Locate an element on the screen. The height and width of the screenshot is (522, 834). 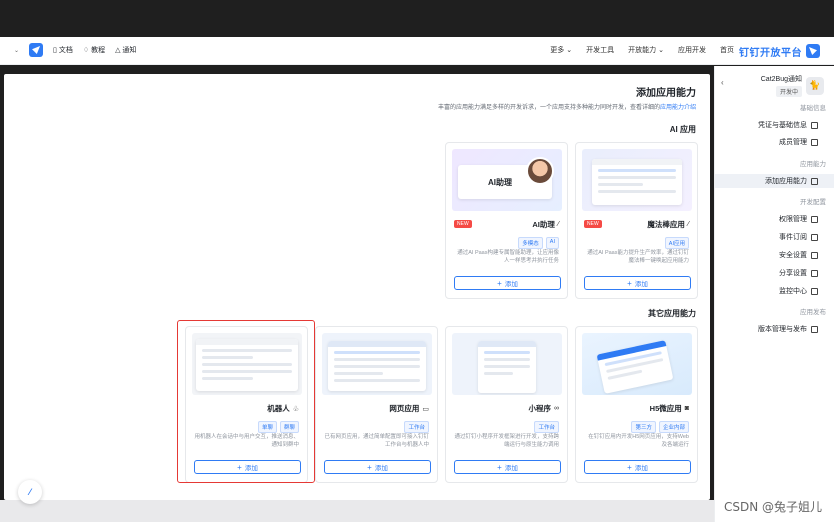
card-web-app: 网页应用▭ 工作台 已有网页应用，通过简单配置即可接入钉钉工作台与机器人中 添加 is located at coordinates (376, 404).